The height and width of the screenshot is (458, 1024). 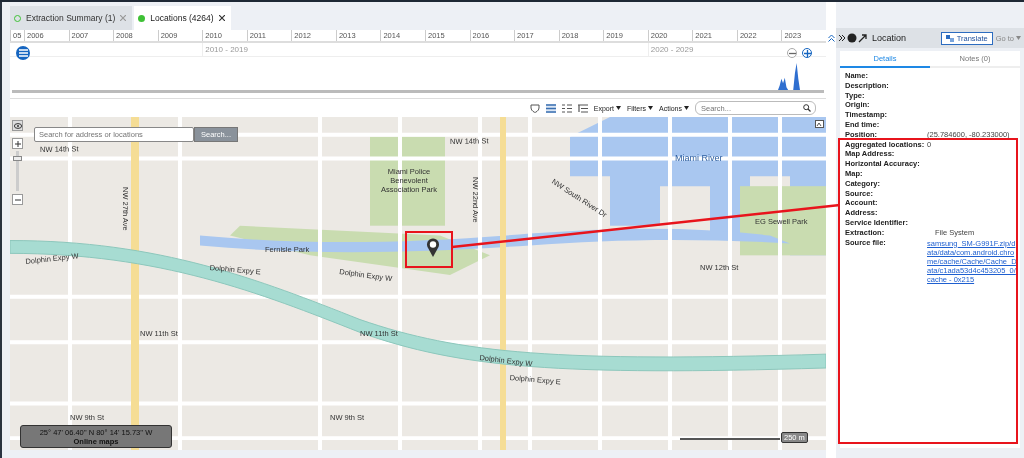 I want to click on translate-icon, so click(x=949, y=38).